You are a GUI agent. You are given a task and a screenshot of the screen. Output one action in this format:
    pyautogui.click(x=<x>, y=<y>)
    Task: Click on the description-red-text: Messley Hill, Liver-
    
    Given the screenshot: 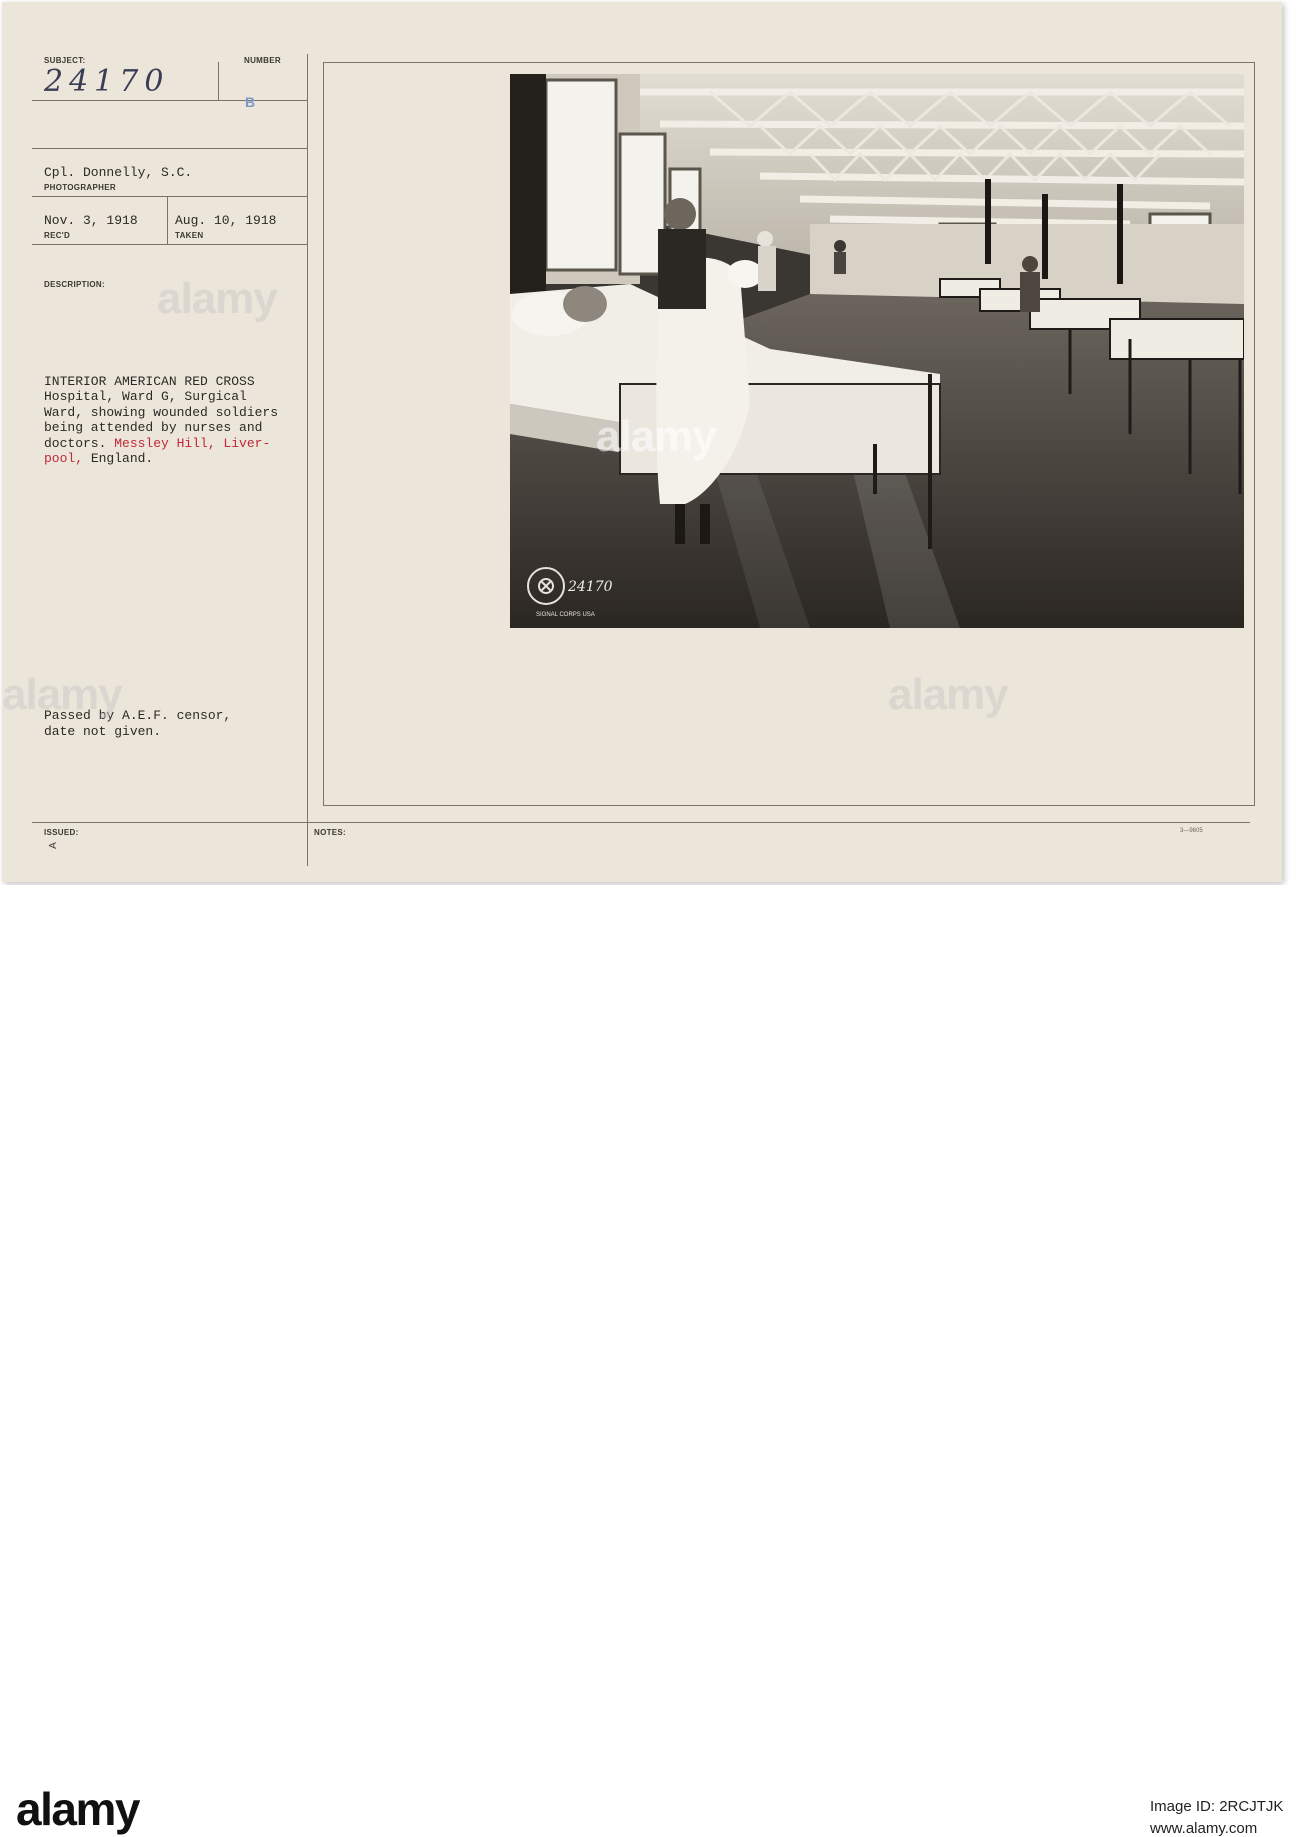 What is the action you would take?
    pyautogui.click(x=192, y=443)
    